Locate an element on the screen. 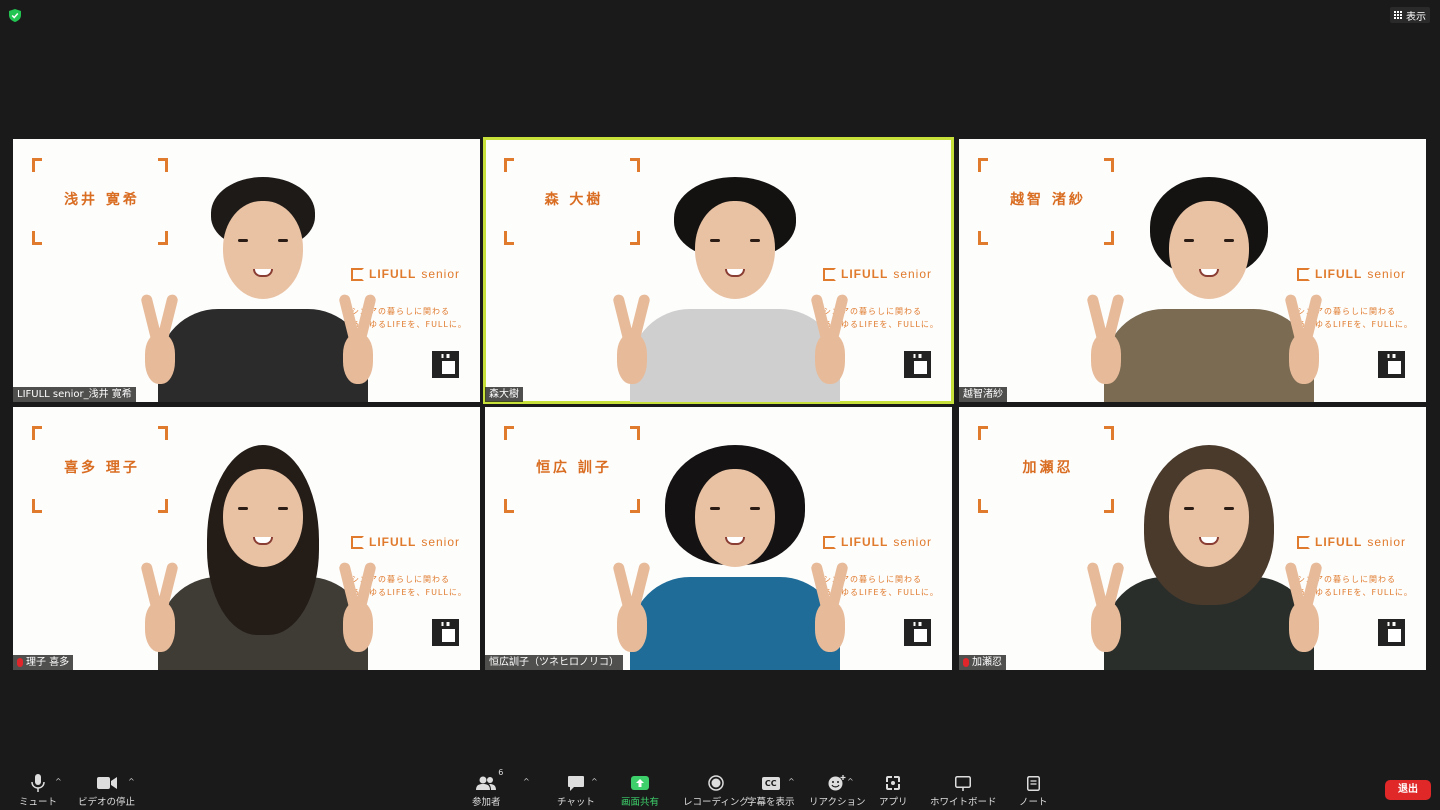 Image resolution: width=1440 pixels, height=810 pixels. record-button: レコーディング is located at coordinates (716, 790).